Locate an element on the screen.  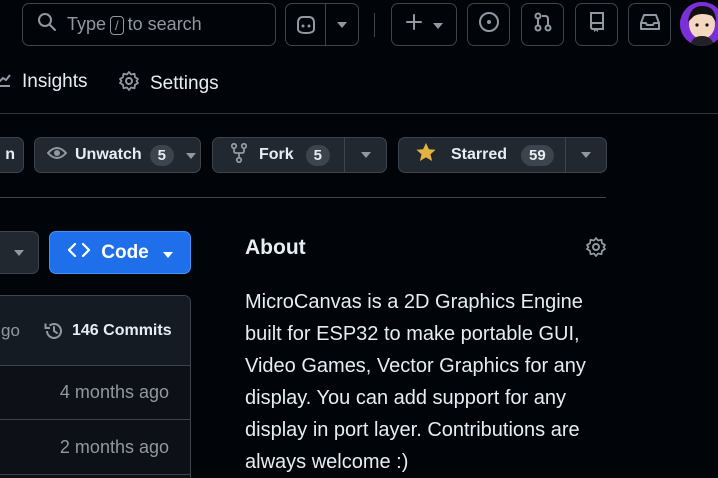
section-divider is located at coordinates (303, 197).